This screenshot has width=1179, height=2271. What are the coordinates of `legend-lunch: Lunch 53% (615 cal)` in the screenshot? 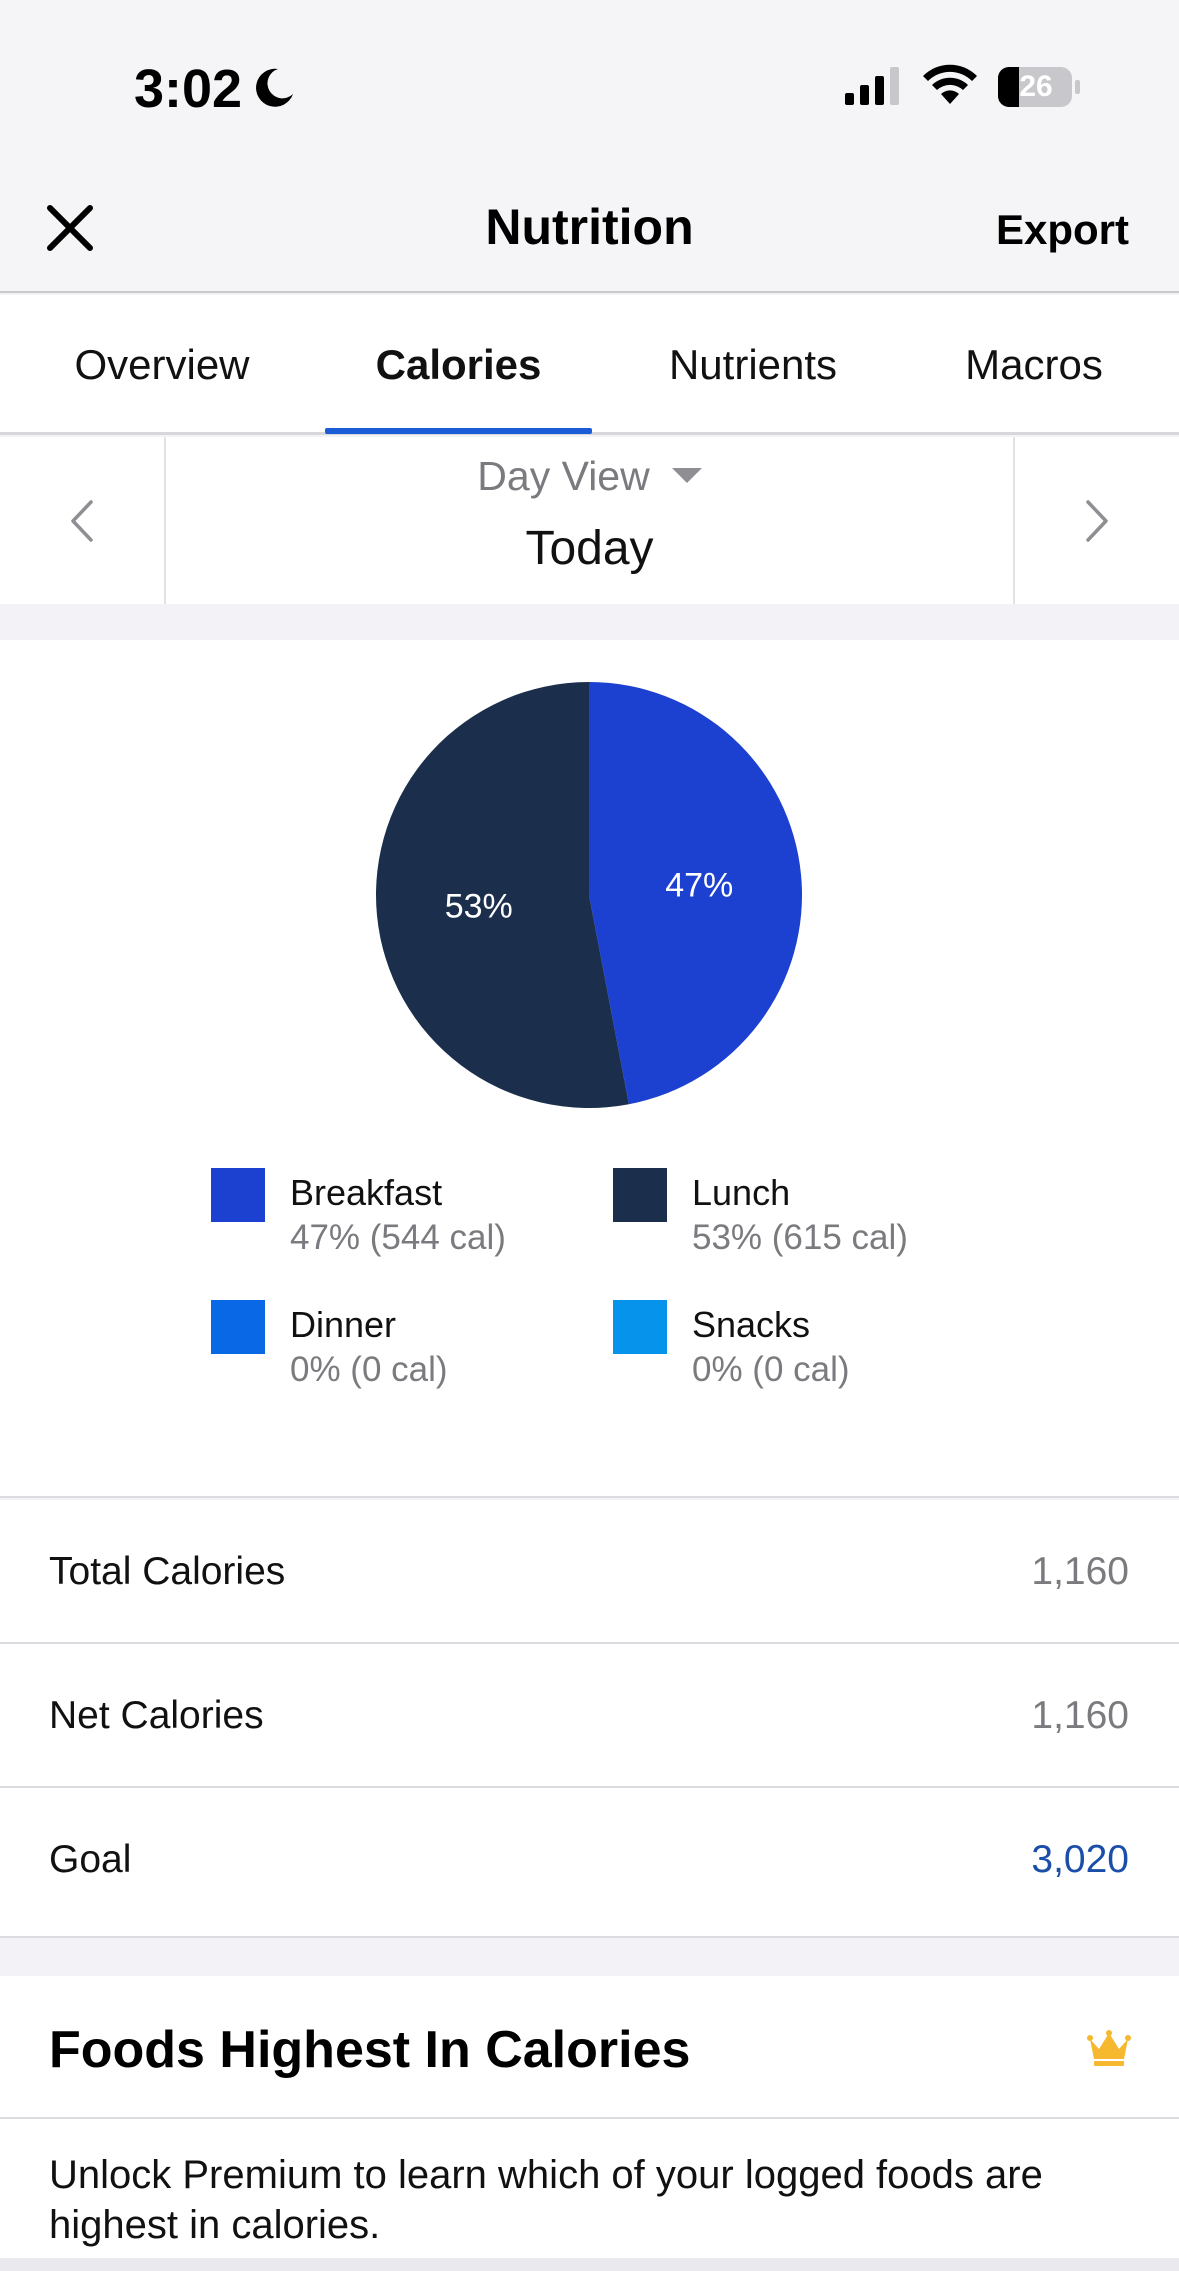 It's located at (803, 1218).